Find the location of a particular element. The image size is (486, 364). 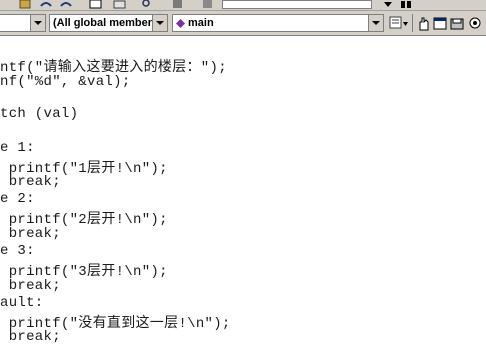

members-combo-value: (All global member is located at coordinates (103, 23).